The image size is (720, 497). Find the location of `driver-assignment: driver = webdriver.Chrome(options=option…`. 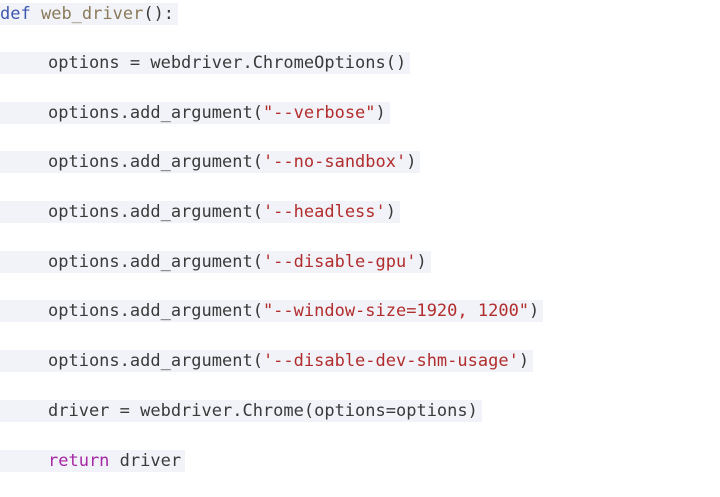

driver-assignment: driver = webdriver.Chrome(options=option… is located at coordinates (263, 411).